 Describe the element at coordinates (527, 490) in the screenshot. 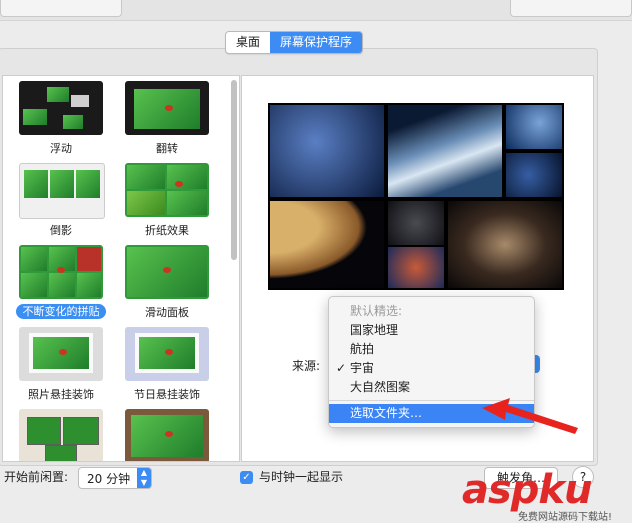

I see `watermark-brand: aspku` at that location.